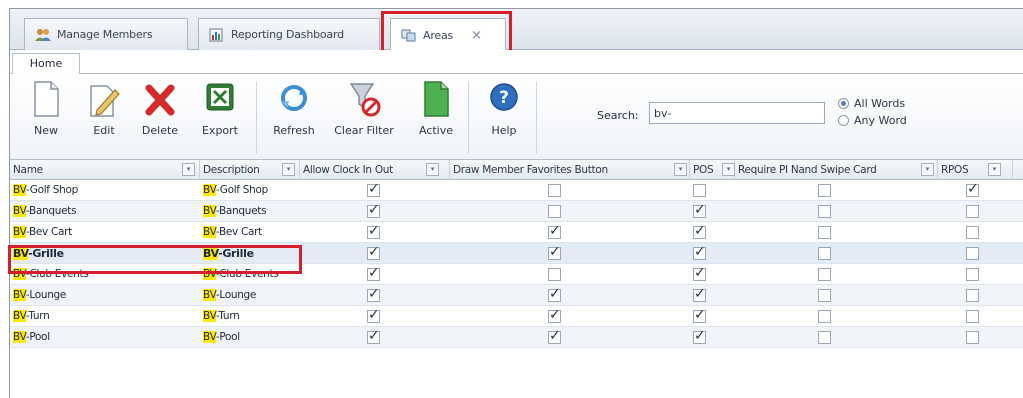  What do you see at coordinates (975, 170) in the screenshot?
I see `column-header: RPOS` at bounding box center [975, 170].